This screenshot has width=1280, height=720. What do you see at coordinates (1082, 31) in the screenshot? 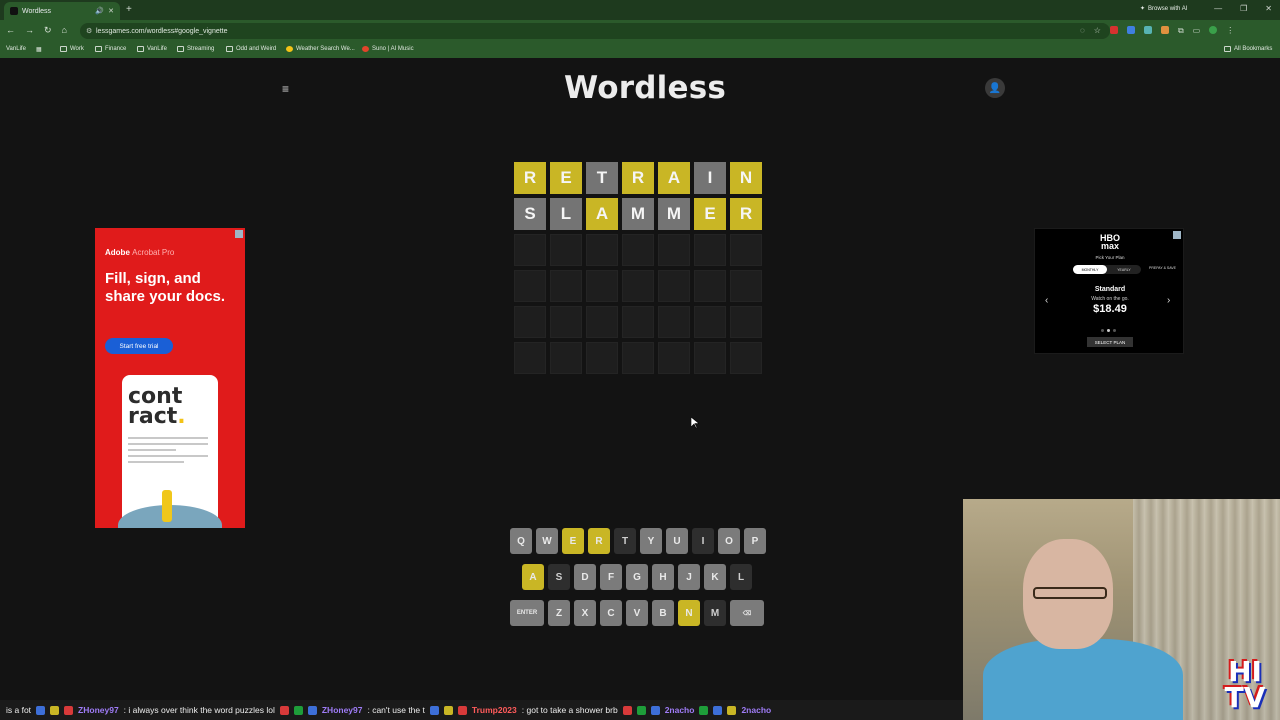
I see `eye-off-icon: ◌` at bounding box center [1082, 31].